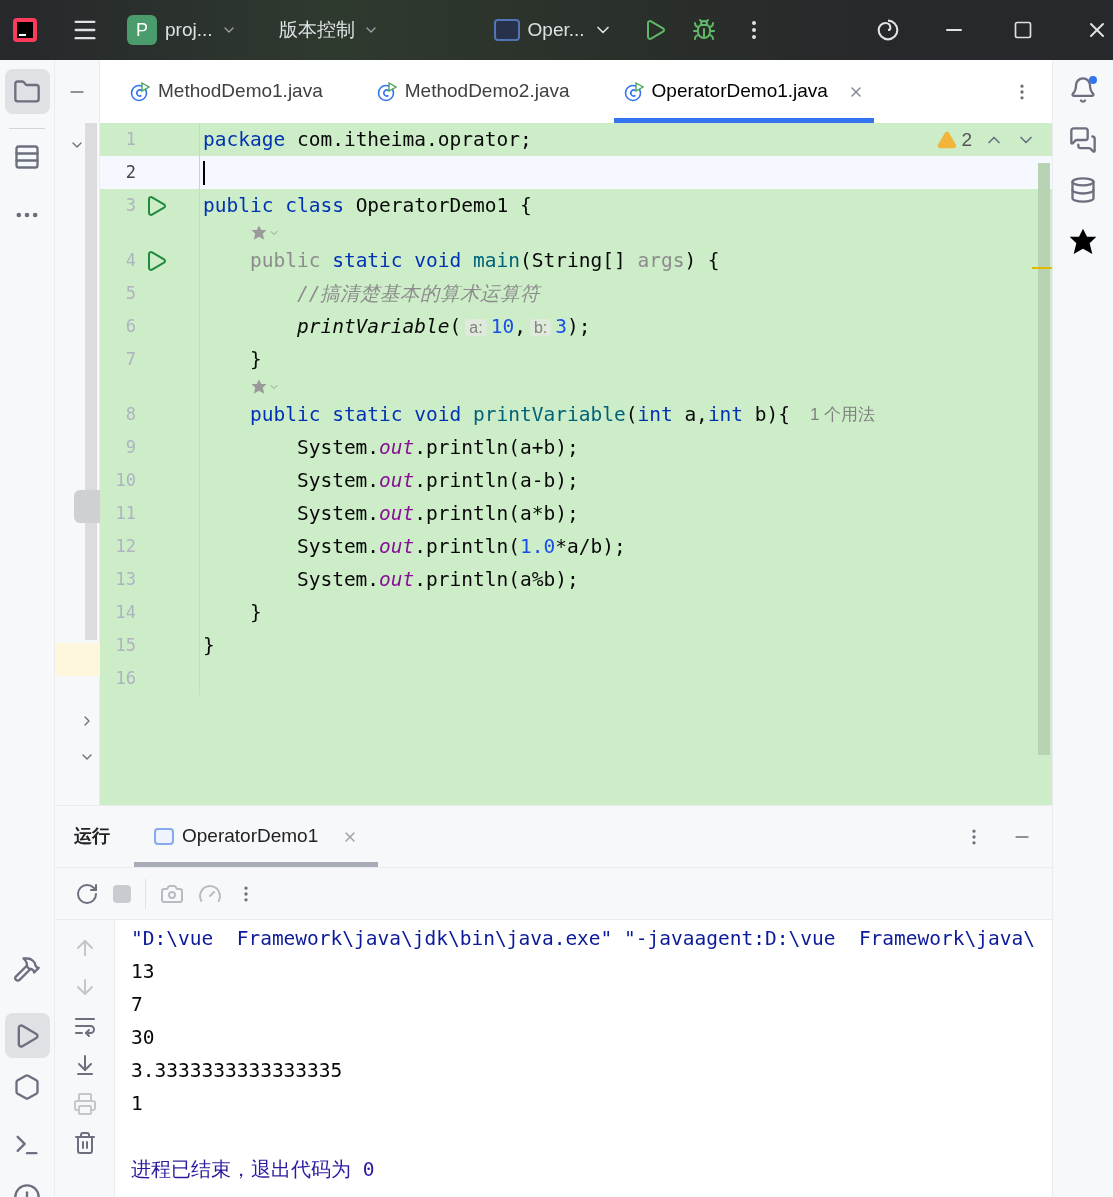 The width and height of the screenshot is (1113, 1197). What do you see at coordinates (473, 91) in the screenshot?
I see `editor-tab: MethodDemo2.java` at bounding box center [473, 91].